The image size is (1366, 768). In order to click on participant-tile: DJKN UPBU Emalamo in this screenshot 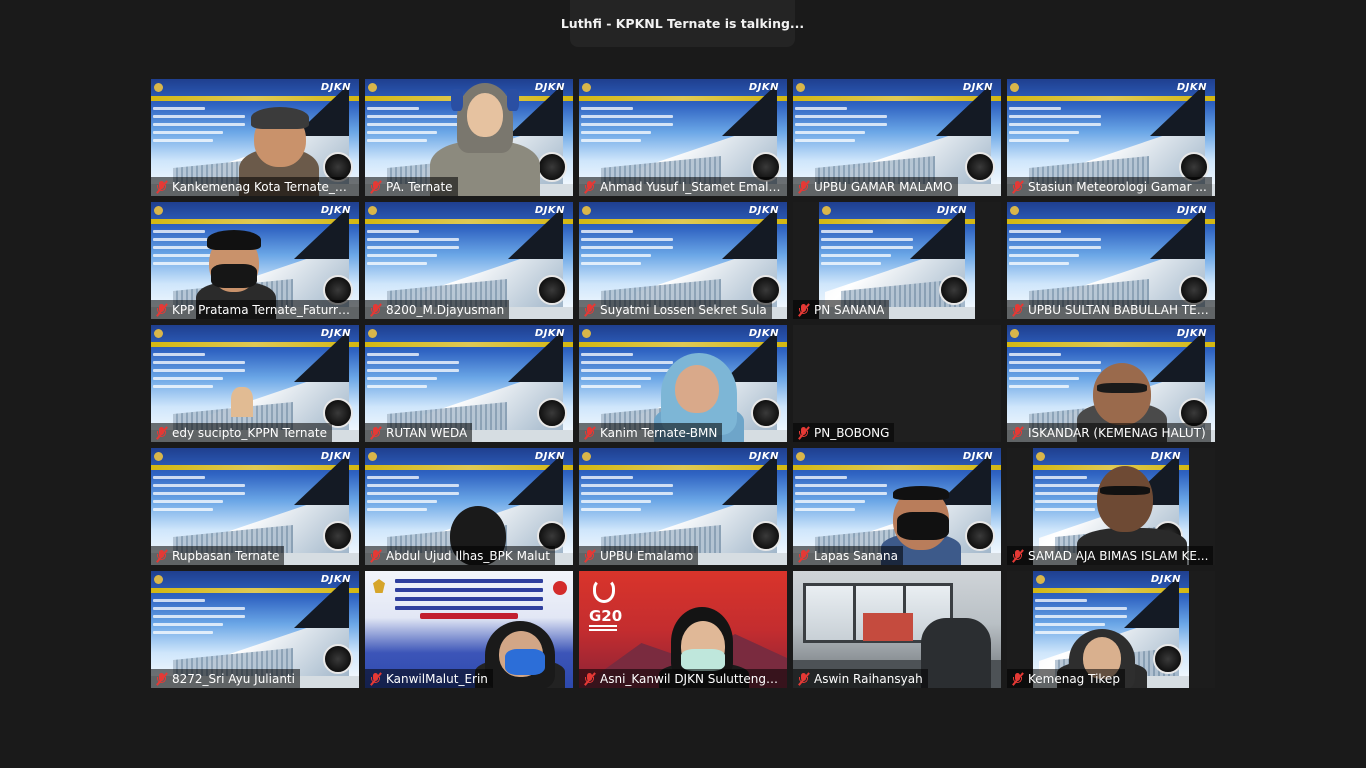, I will do `click(683, 506)`.